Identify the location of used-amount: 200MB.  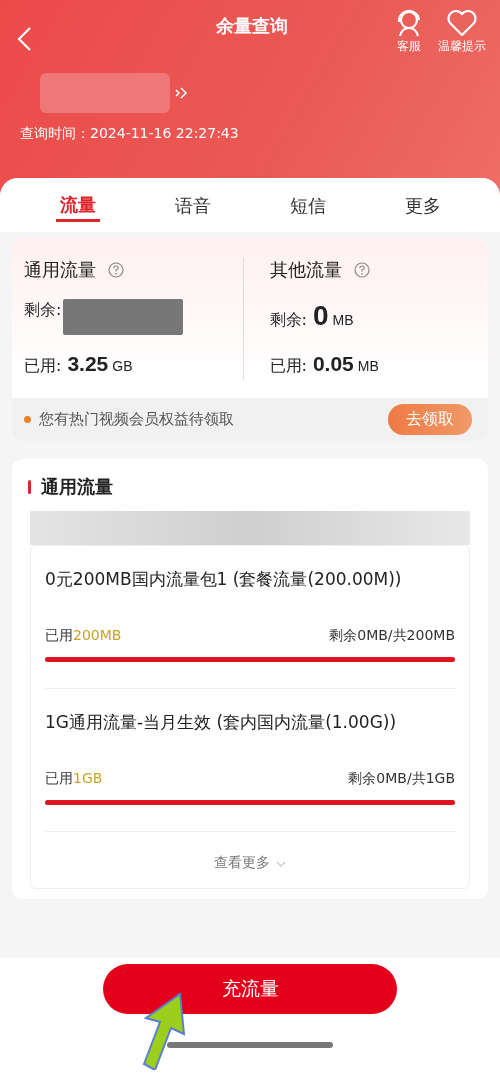
(97, 635).